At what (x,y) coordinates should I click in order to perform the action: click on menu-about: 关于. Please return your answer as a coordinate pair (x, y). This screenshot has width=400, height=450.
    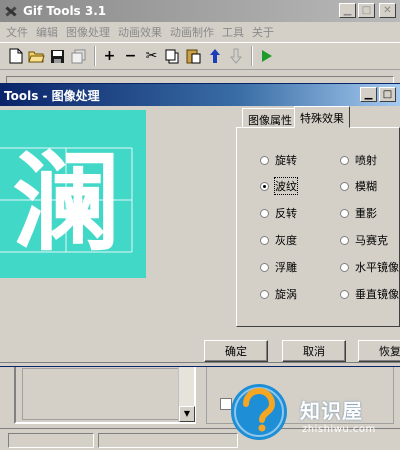
    Looking at the image, I should click on (263, 32).